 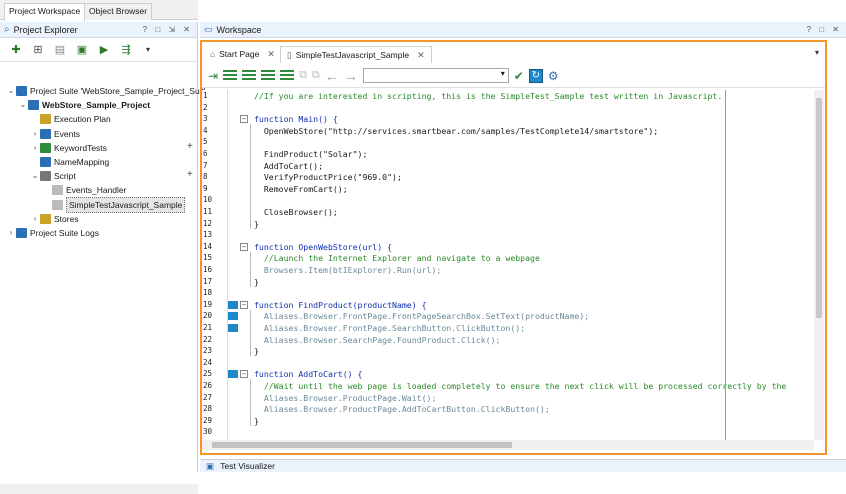 I want to click on run-routine-icon: ⇥, so click(x=213, y=76).